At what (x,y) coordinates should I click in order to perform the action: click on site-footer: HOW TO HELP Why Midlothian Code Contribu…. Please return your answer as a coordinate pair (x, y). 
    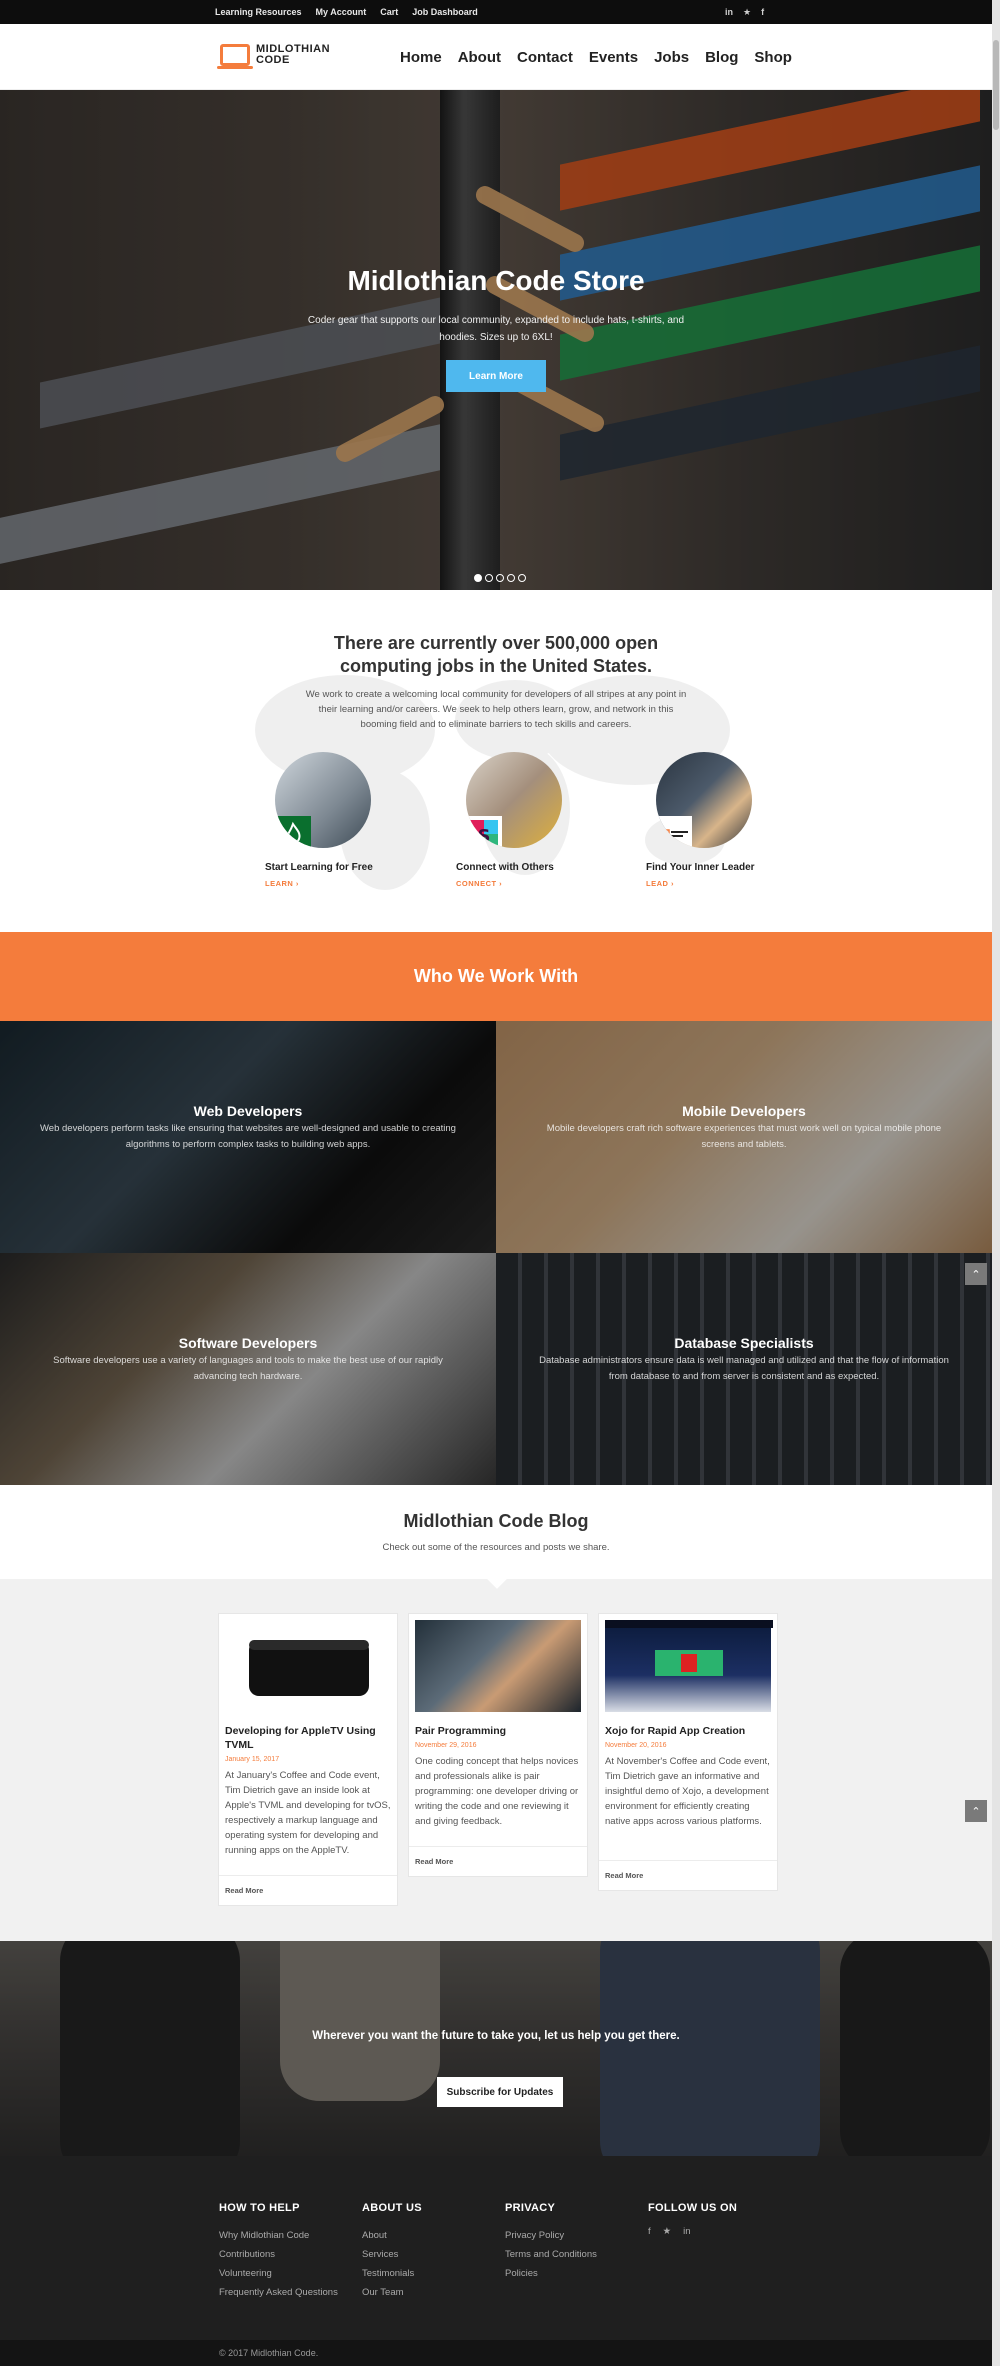
    Looking at the image, I should click on (500, 2248).